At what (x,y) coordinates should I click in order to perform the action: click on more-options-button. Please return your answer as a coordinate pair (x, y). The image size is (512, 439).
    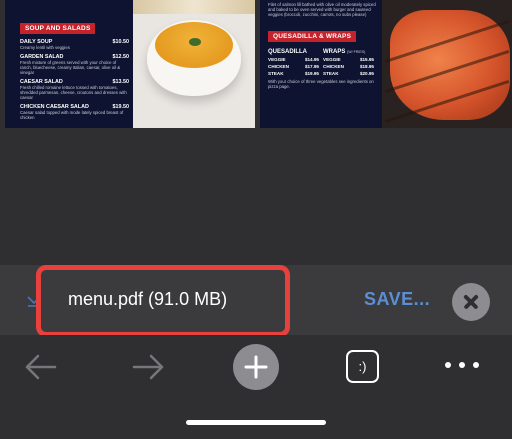
    Looking at the image, I should click on (462, 366).